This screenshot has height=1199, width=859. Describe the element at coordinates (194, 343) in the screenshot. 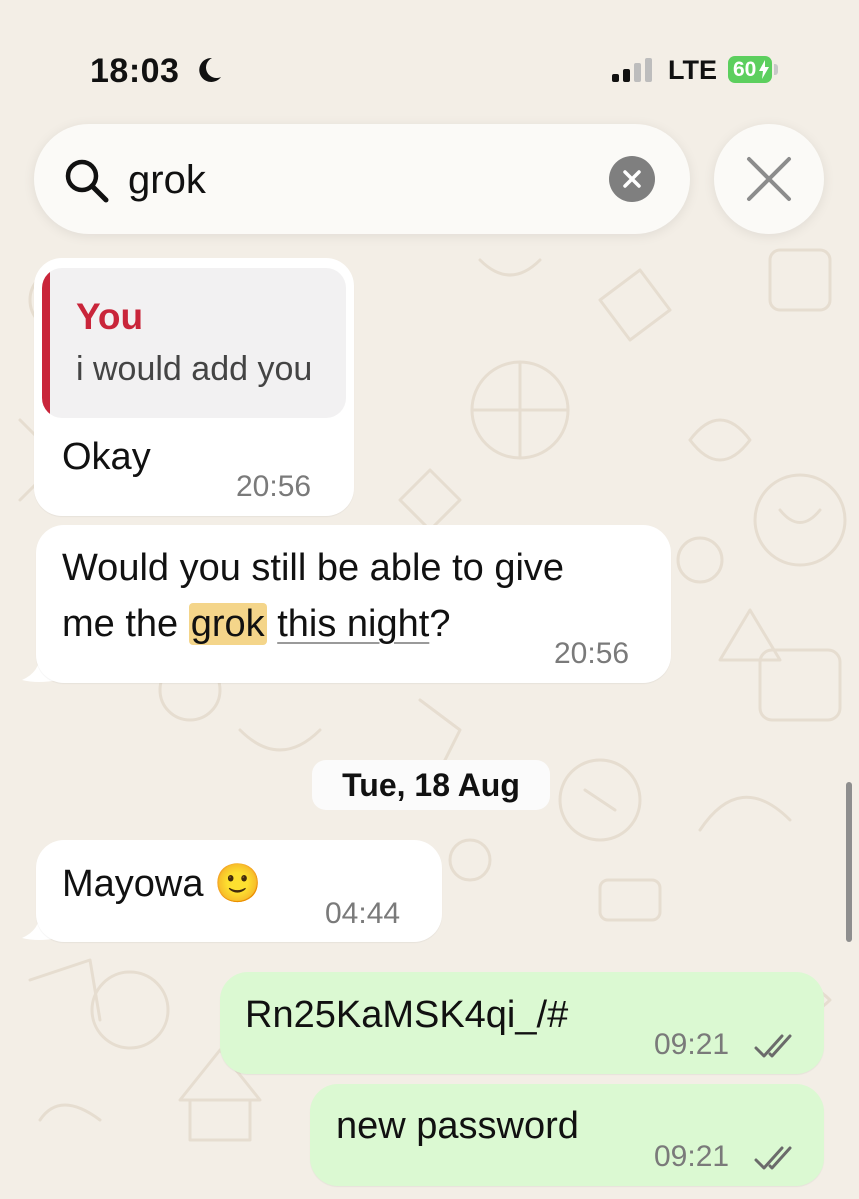

I see `quoted-message` at that location.